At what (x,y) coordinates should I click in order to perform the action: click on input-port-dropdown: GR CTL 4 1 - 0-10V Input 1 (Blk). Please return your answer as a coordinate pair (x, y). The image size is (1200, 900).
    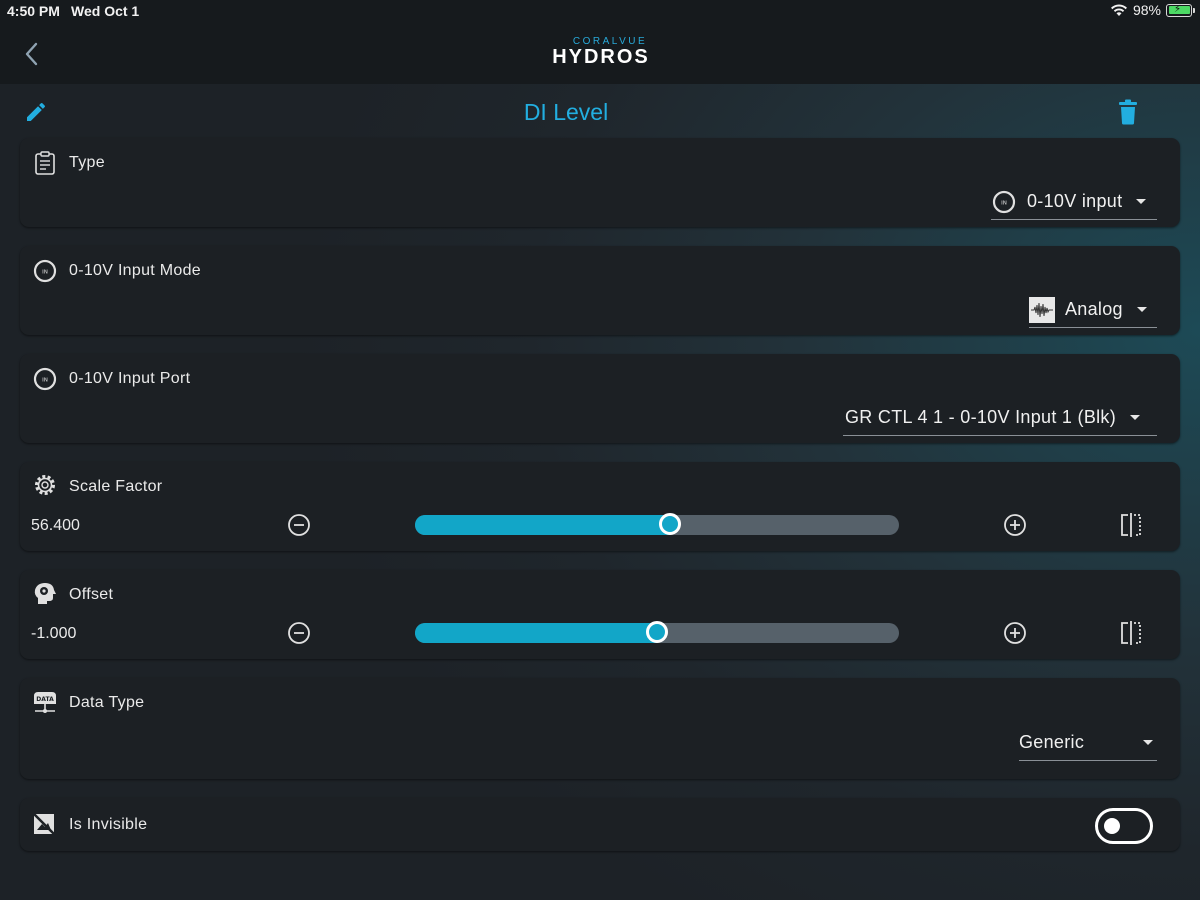
    Looking at the image, I should click on (1000, 418).